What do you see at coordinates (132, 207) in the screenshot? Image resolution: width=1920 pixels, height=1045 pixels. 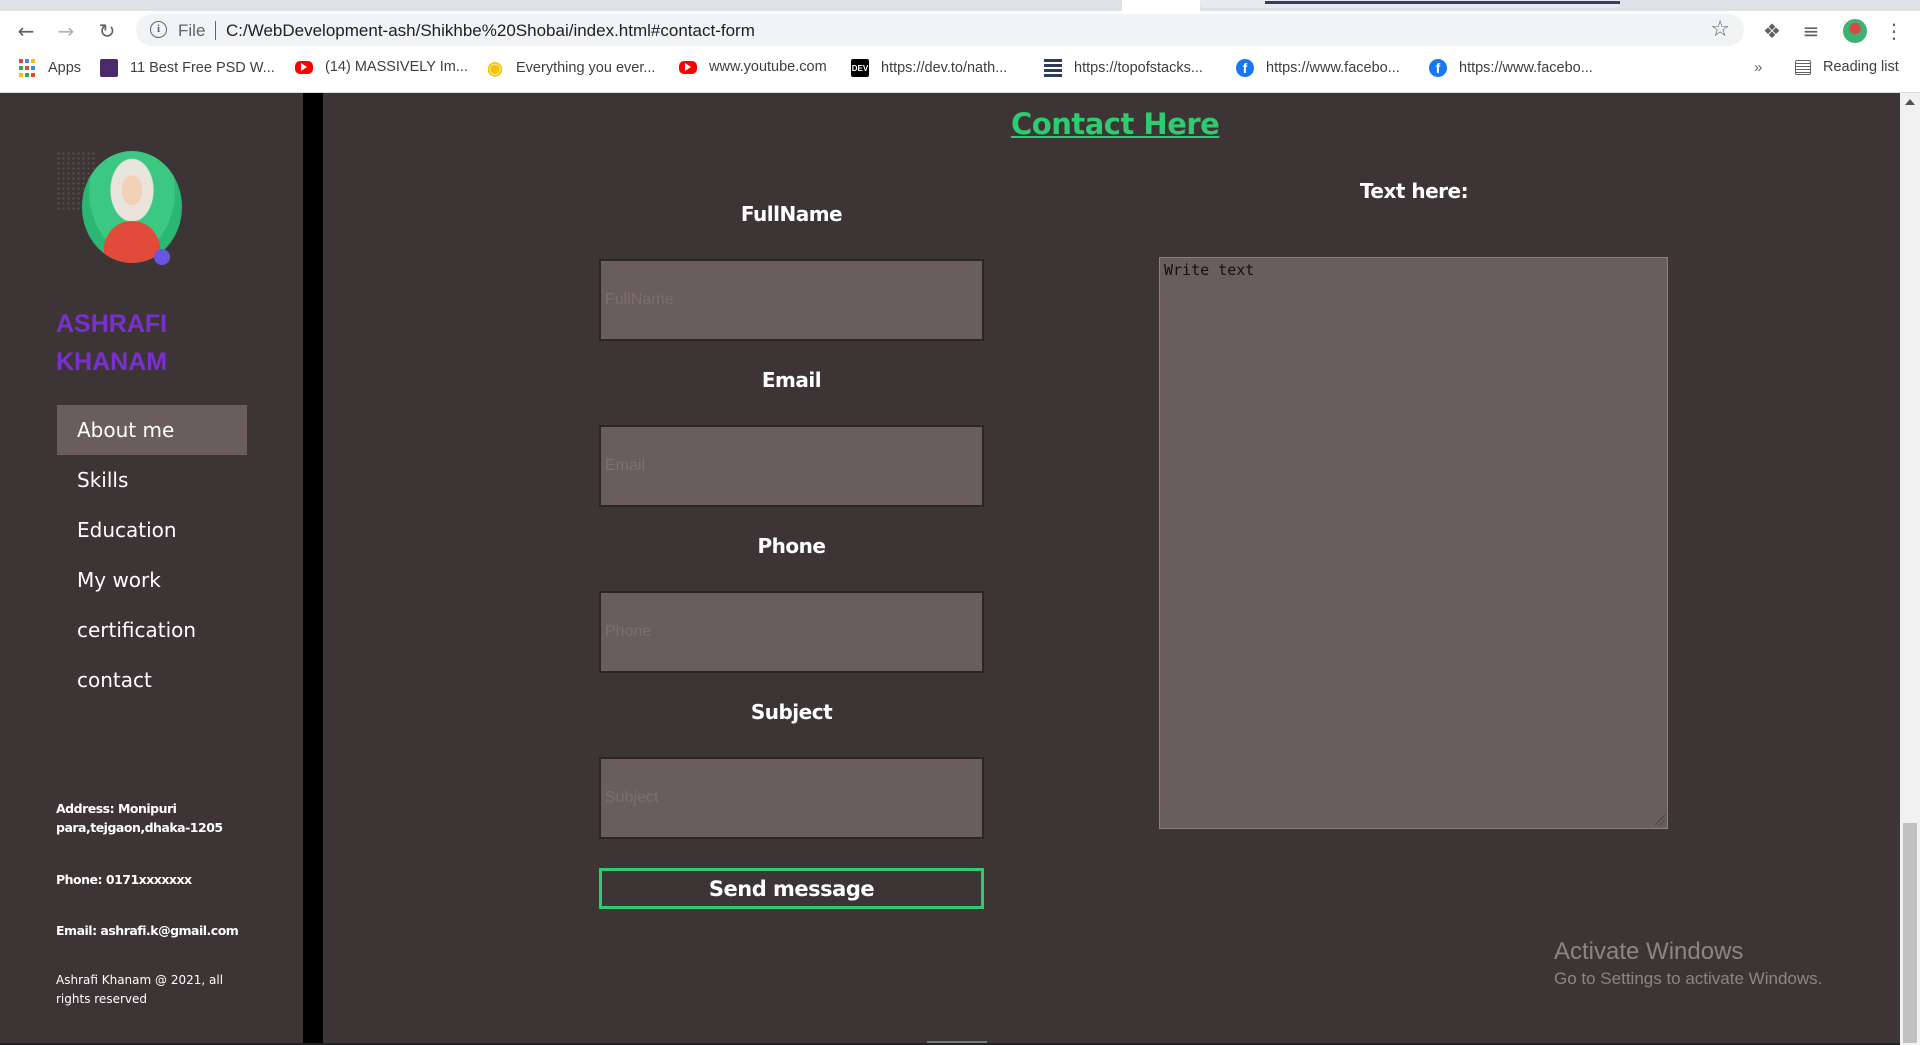 I see `avatar` at bounding box center [132, 207].